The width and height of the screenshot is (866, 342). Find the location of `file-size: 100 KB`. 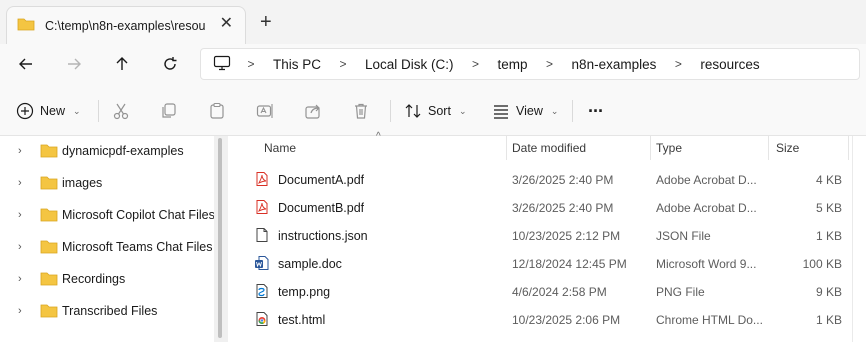

file-size: 100 KB is located at coordinates (822, 264).